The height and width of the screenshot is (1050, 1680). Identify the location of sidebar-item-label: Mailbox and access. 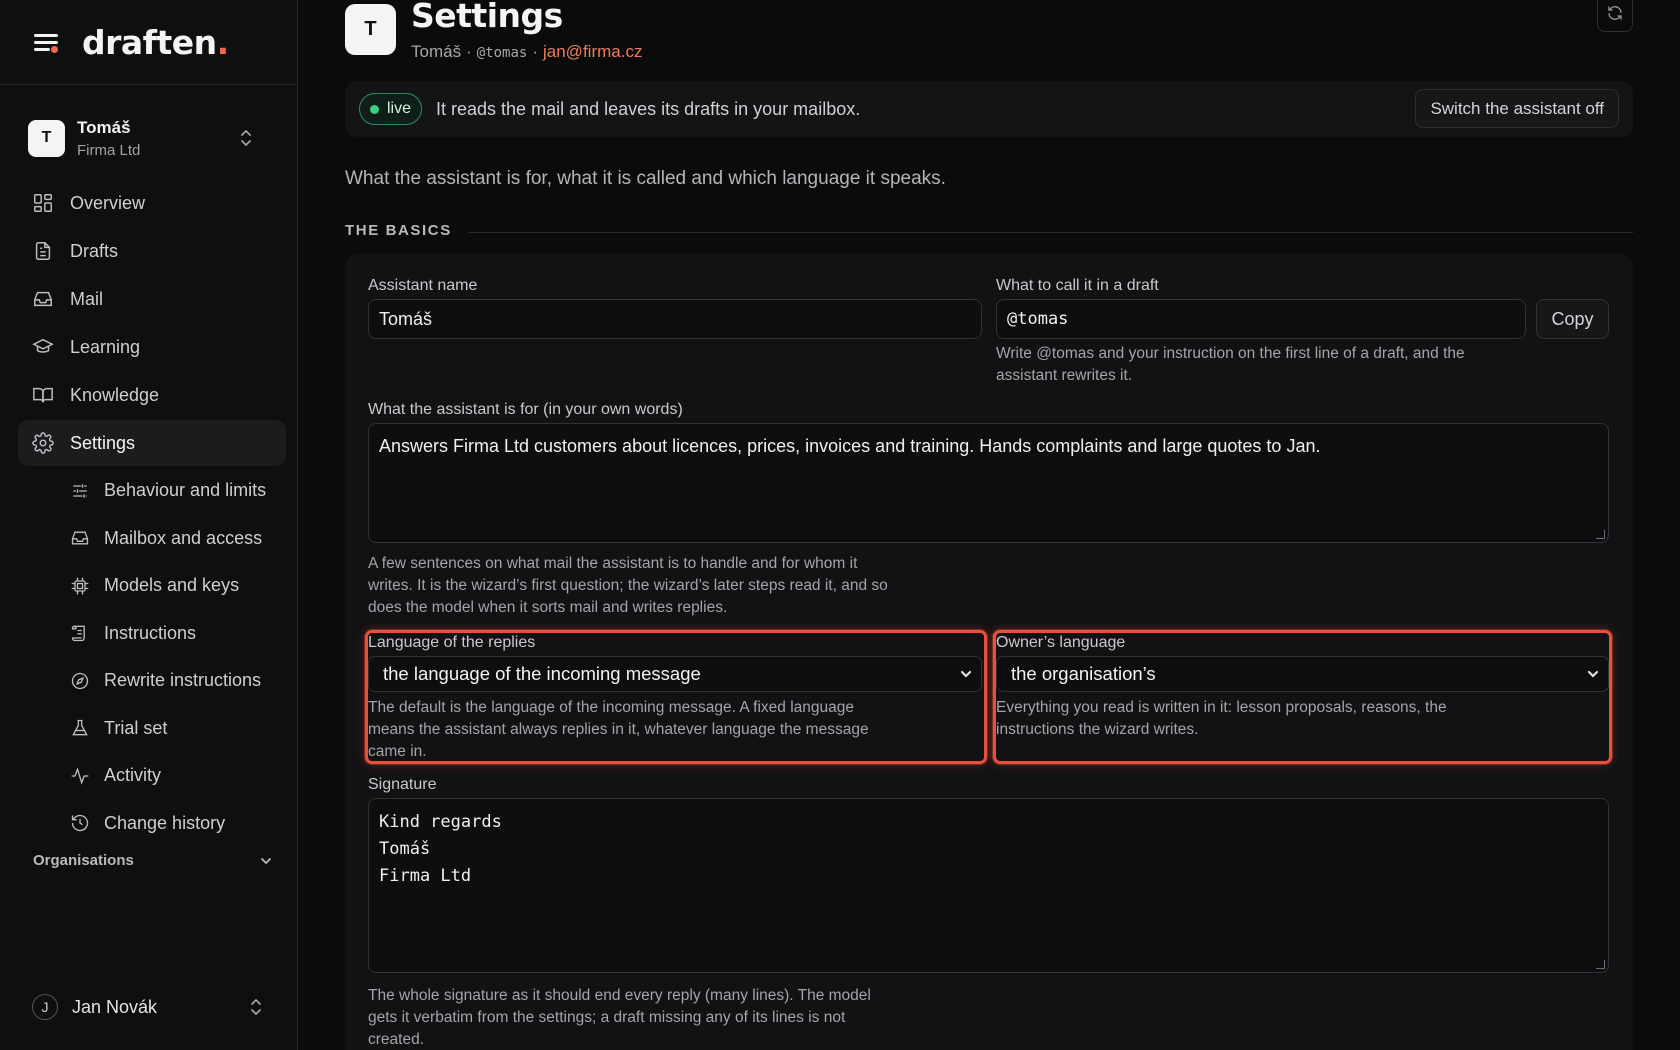
(183, 537).